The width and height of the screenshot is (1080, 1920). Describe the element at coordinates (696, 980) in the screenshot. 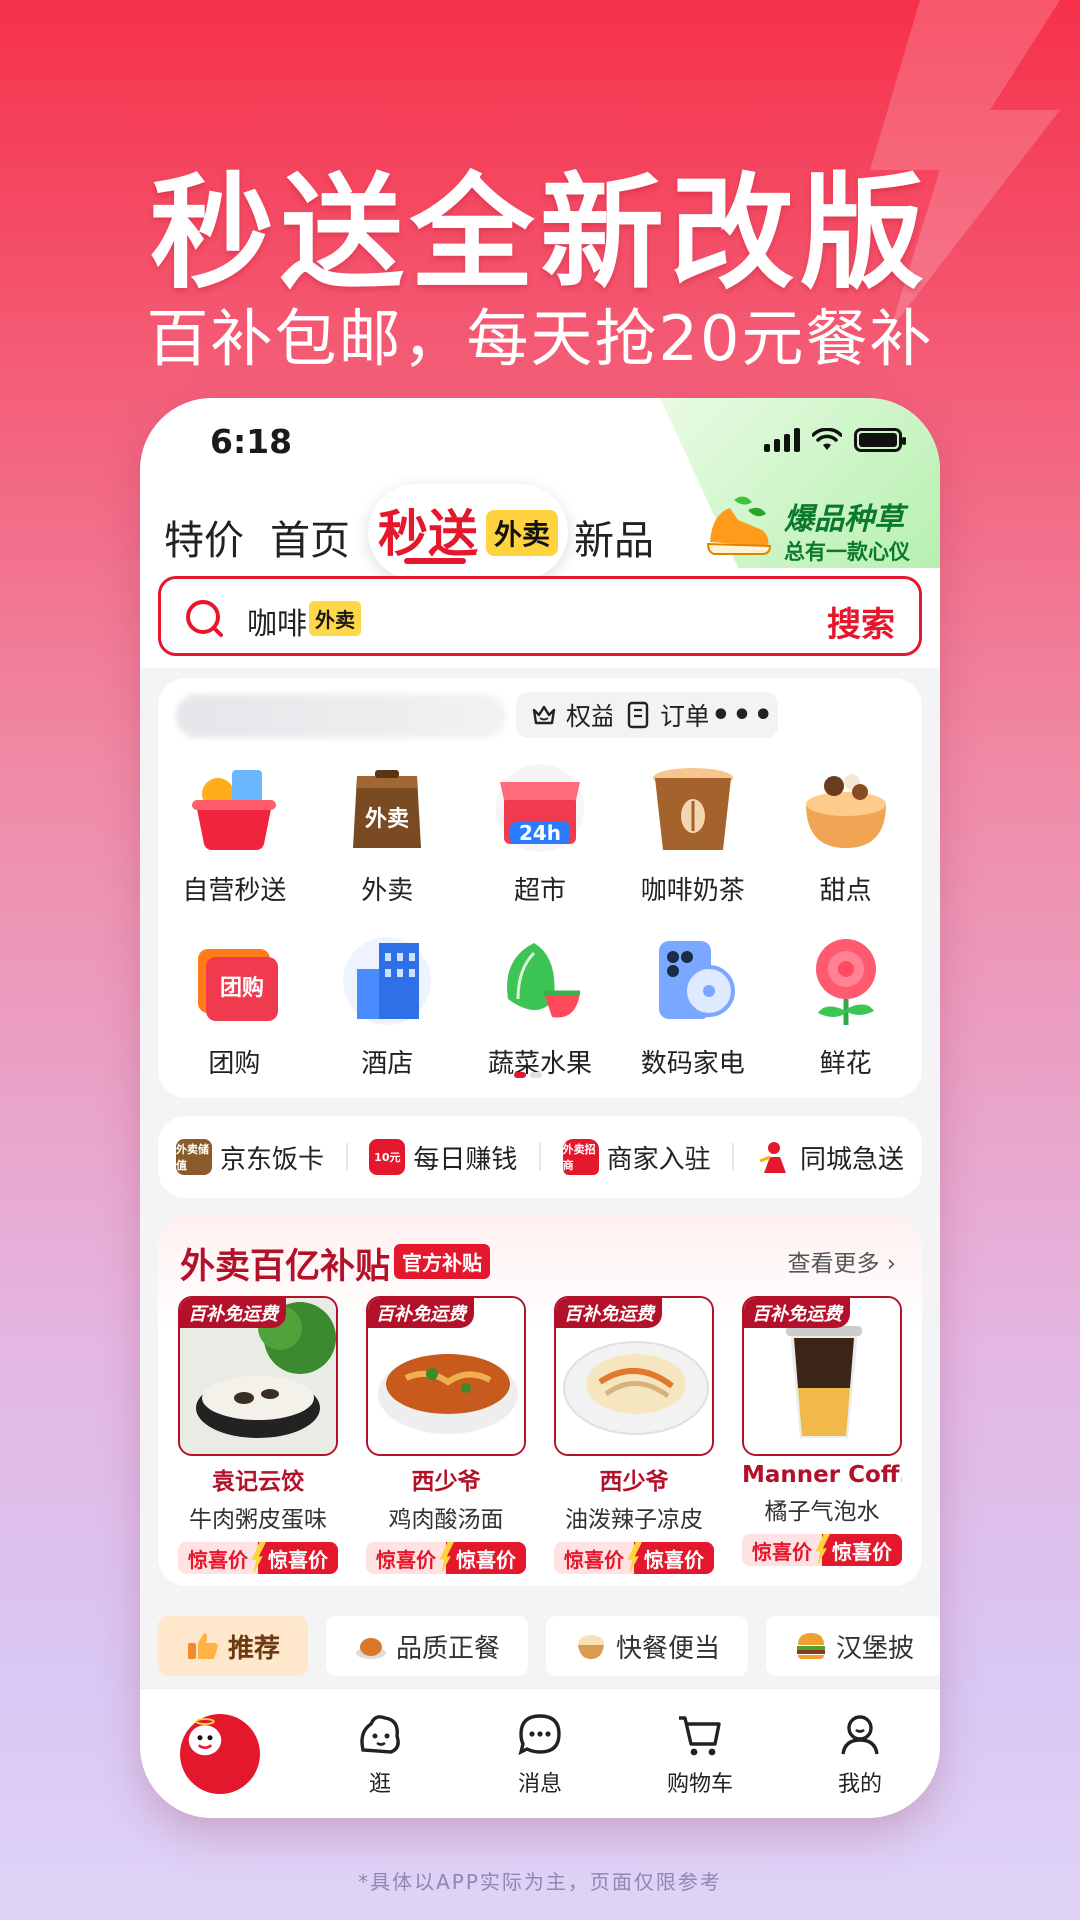

I see `phone-fan-icon` at that location.